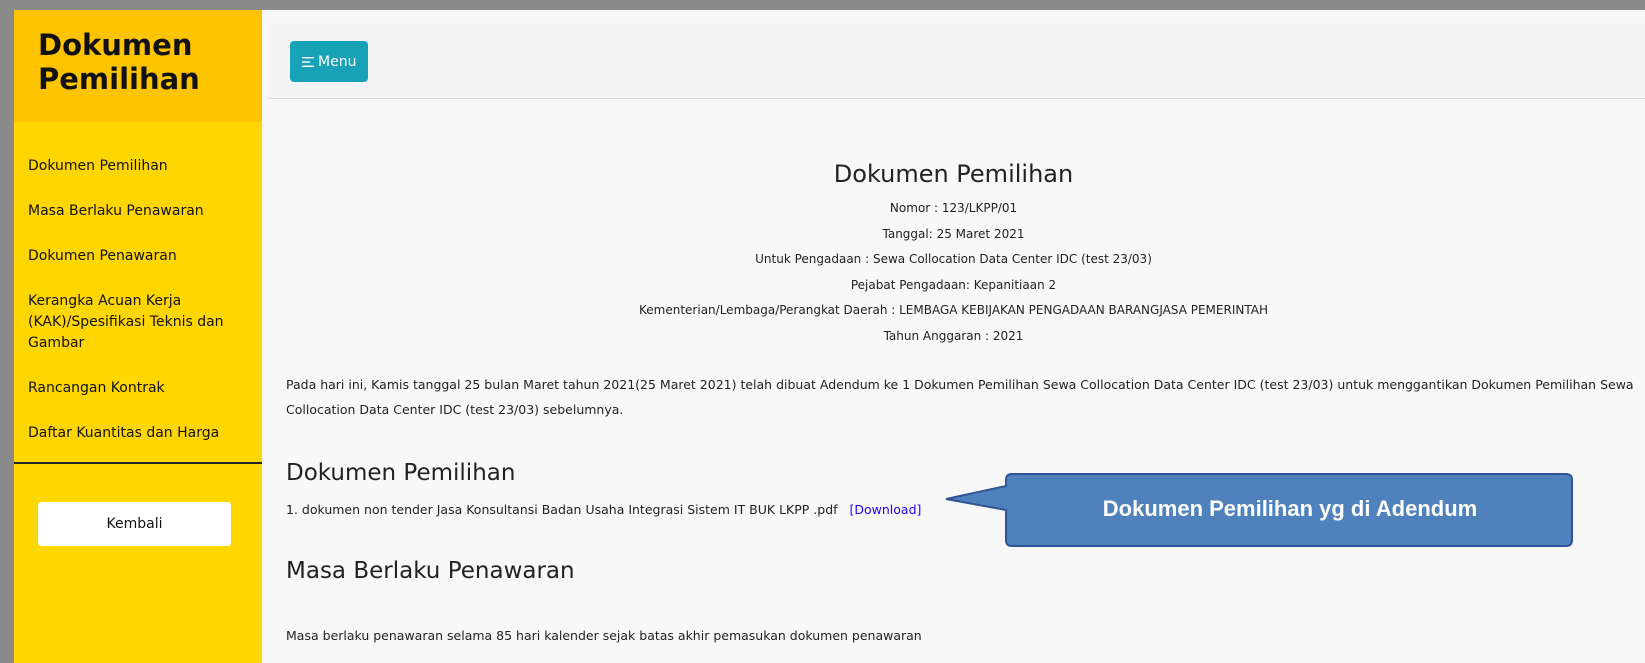 This screenshot has width=1645, height=663. What do you see at coordinates (138, 211) in the screenshot?
I see `sidebar-item-masa-berlaku: Masa Berlaku Penawaran` at bounding box center [138, 211].